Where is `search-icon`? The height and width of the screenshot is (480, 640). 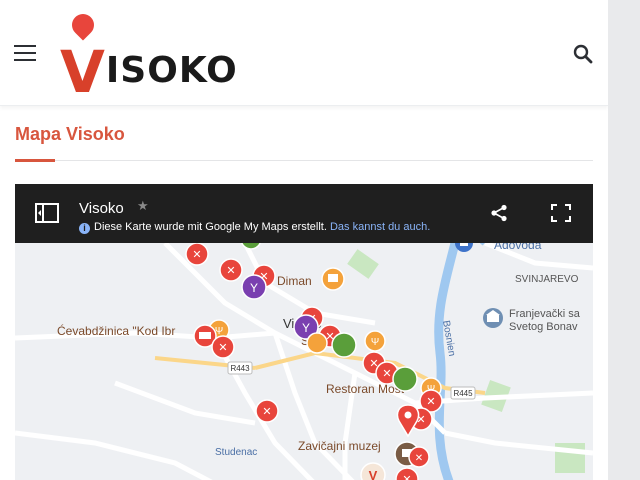 search-icon is located at coordinates (583, 54).